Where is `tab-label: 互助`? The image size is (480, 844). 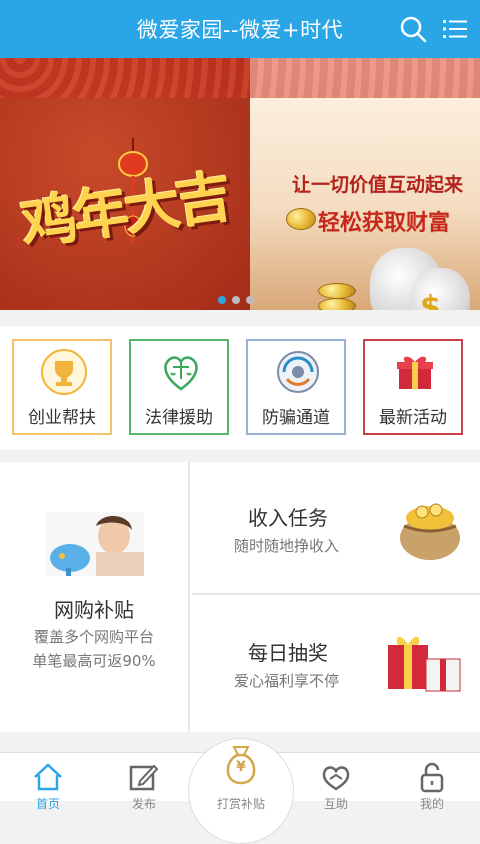
tab-label: 互助 is located at coordinates (335, 804).